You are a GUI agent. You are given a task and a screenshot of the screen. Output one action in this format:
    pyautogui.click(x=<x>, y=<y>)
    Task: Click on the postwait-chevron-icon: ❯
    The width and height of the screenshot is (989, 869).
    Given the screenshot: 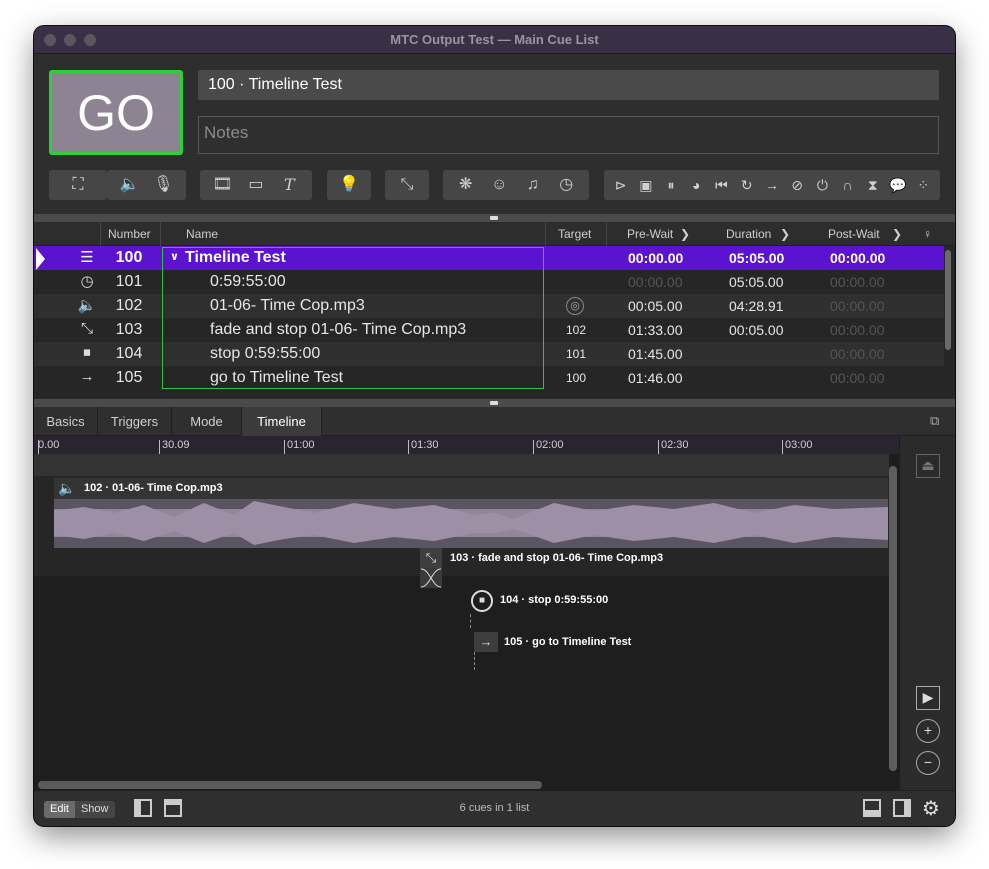 What is the action you would take?
    pyautogui.click(x=897, y=234)
    